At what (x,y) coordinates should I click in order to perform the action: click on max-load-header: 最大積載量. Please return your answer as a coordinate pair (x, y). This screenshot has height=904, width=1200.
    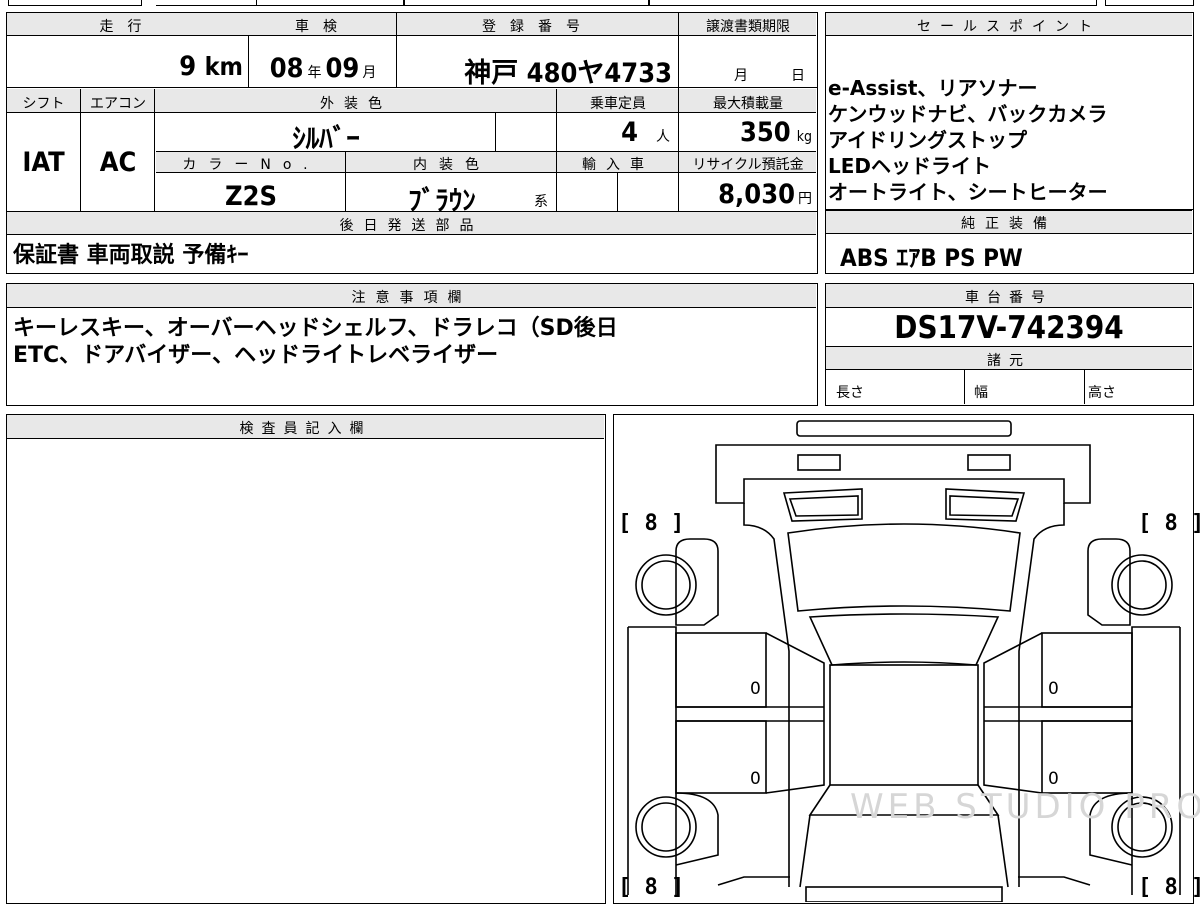
    Looking at the image, I should click on (748, 104).